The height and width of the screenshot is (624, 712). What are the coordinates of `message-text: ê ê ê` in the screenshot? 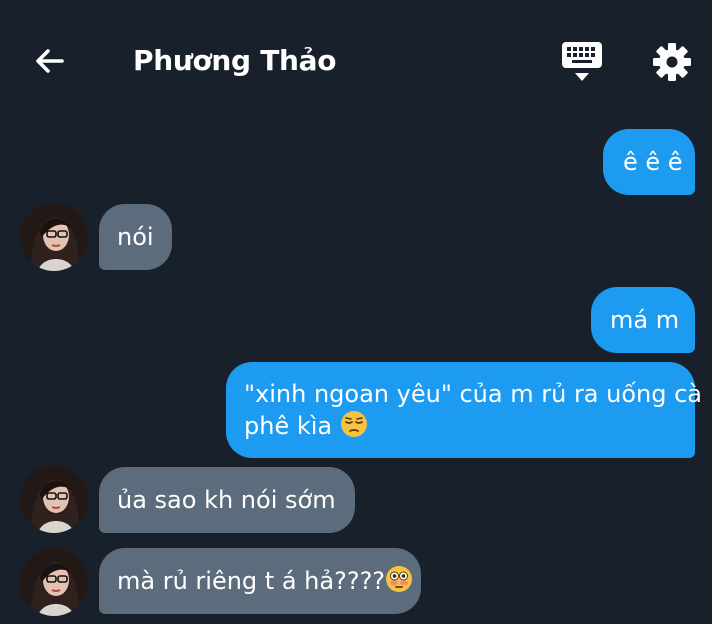 It's located at (653, 162).